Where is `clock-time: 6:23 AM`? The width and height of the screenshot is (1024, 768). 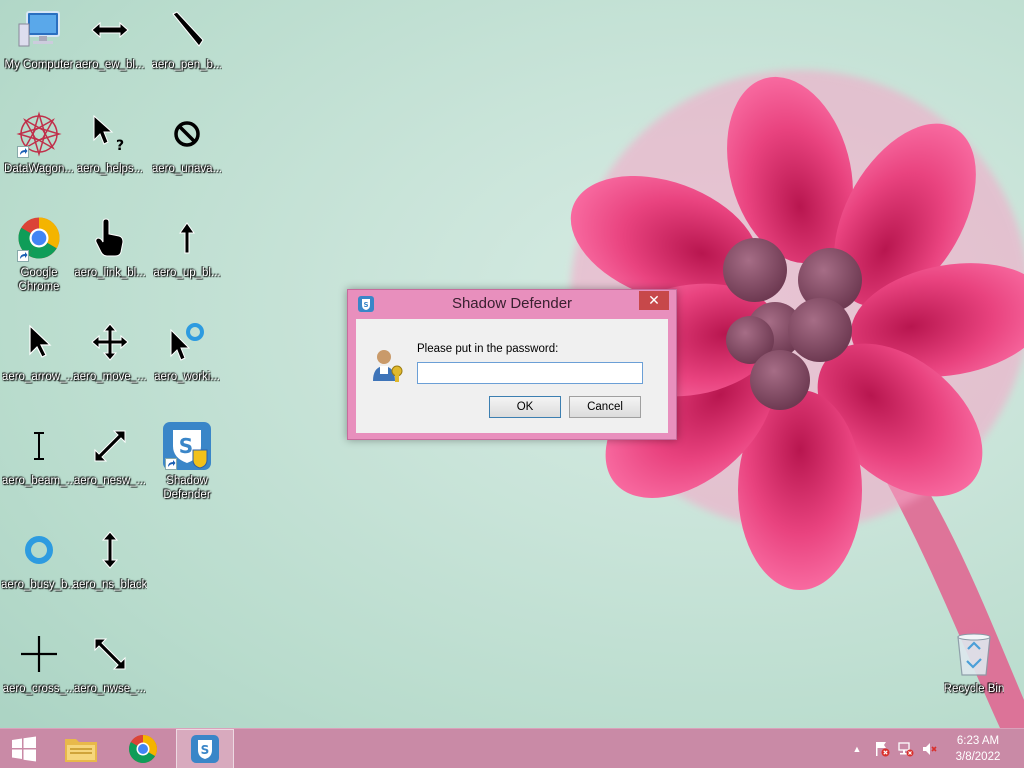 clock-time: 6:23 AM is located at coordinates (978, 741).